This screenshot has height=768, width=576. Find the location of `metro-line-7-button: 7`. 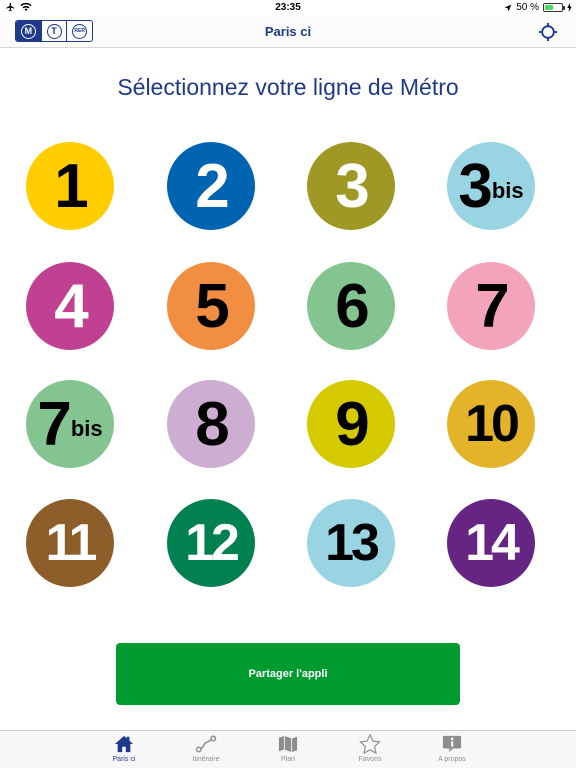

metro-line-7-button: 7 is located at coordinates (491, 306).